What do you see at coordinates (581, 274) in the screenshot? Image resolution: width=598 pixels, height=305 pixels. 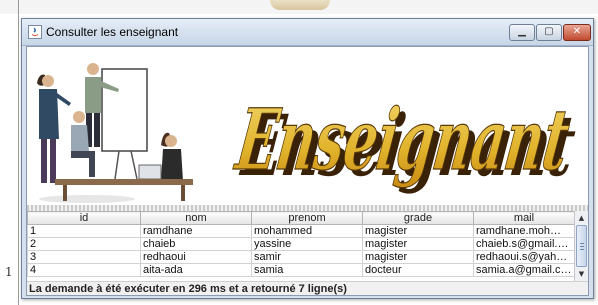 I see `scroll-down-arrow-icon: ▼` at bounding box center [581, 274].